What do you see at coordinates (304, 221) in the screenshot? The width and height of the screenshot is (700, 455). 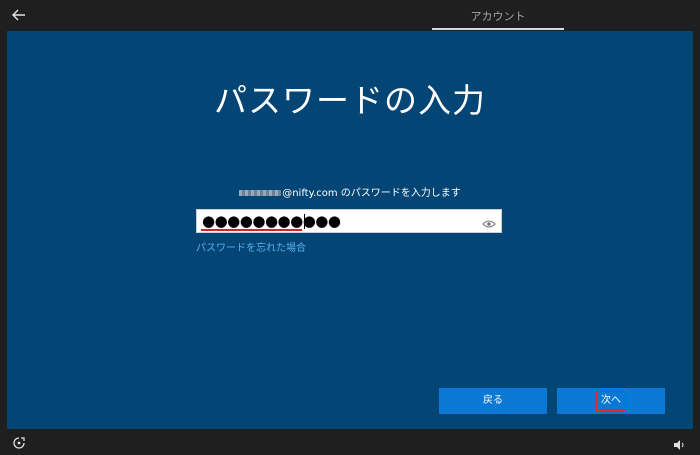 I see `text-caret` at bounding box center [304, 221].